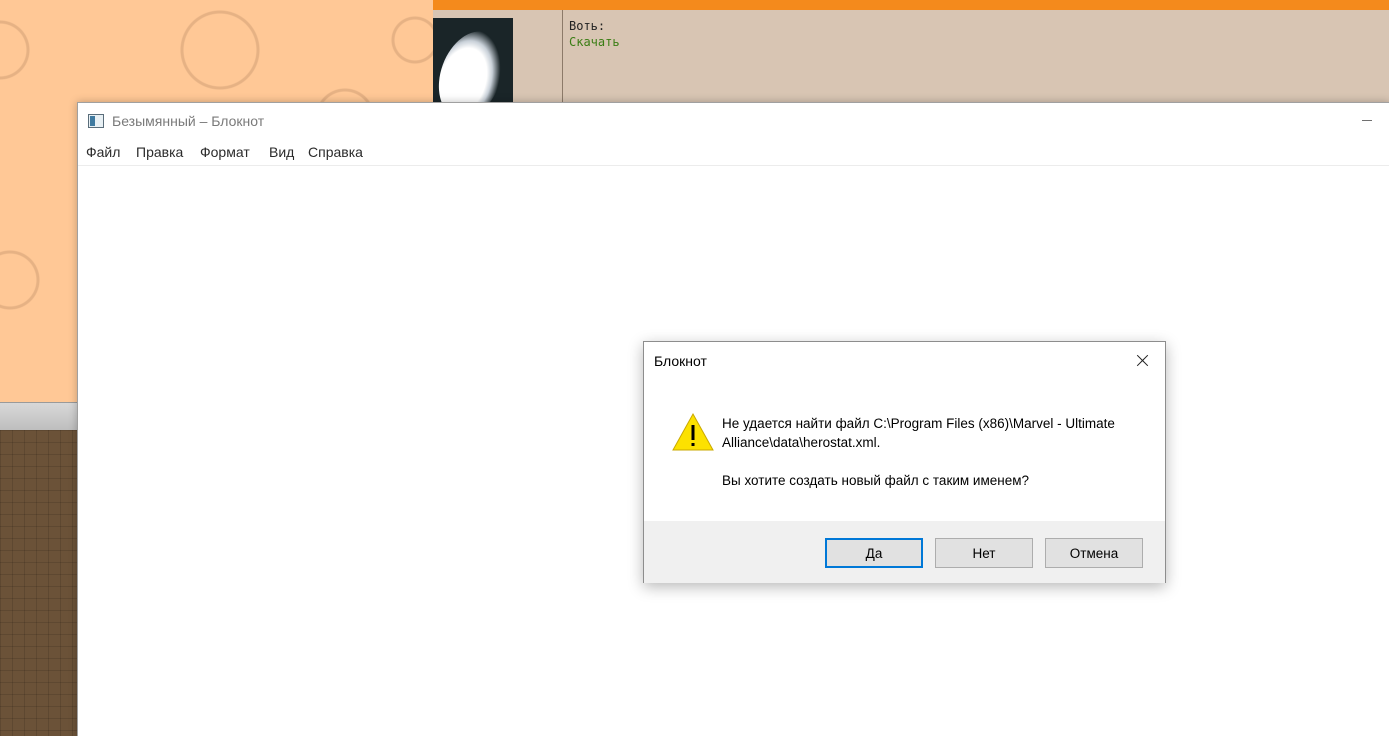 This screenshot has height=736, width=1389. I want to click on user-avatar, so click(473, 60).